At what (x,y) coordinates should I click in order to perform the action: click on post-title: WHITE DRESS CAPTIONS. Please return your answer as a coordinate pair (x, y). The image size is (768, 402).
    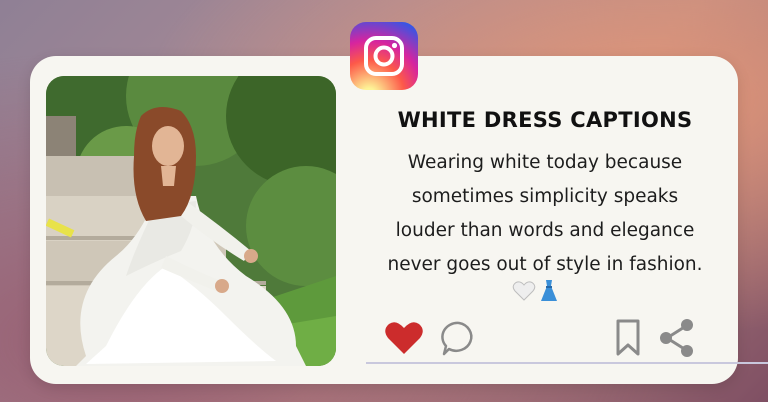
    Looking at the image, I should click on (545, 120).